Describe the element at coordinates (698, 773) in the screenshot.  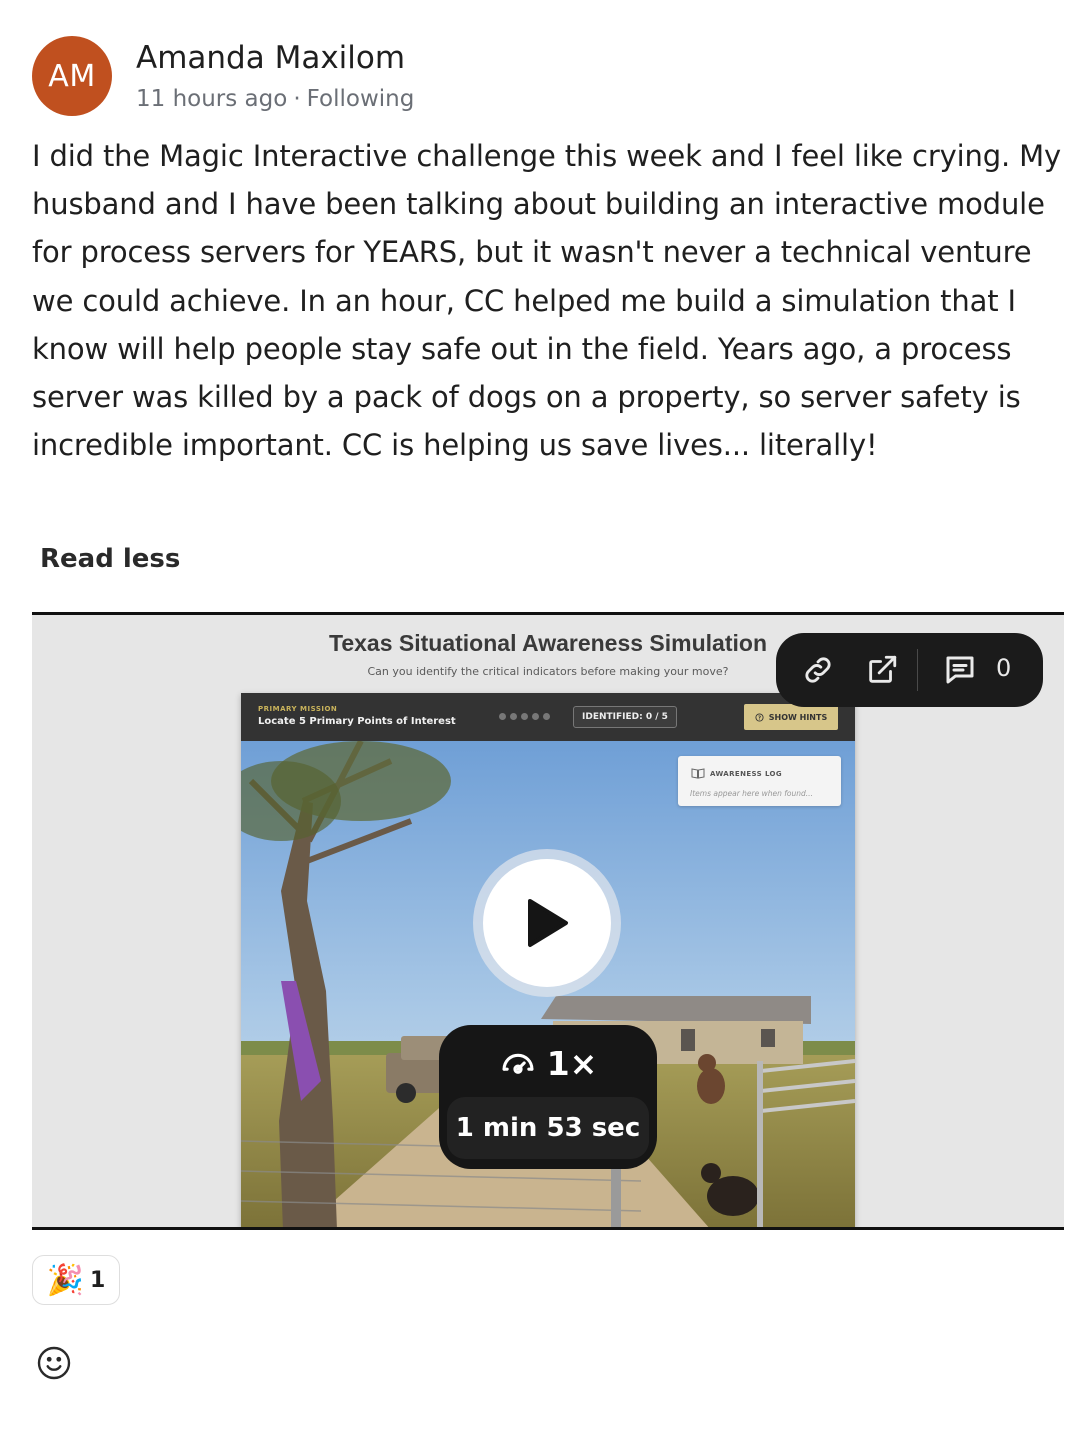
I see `book-icon` at that location.